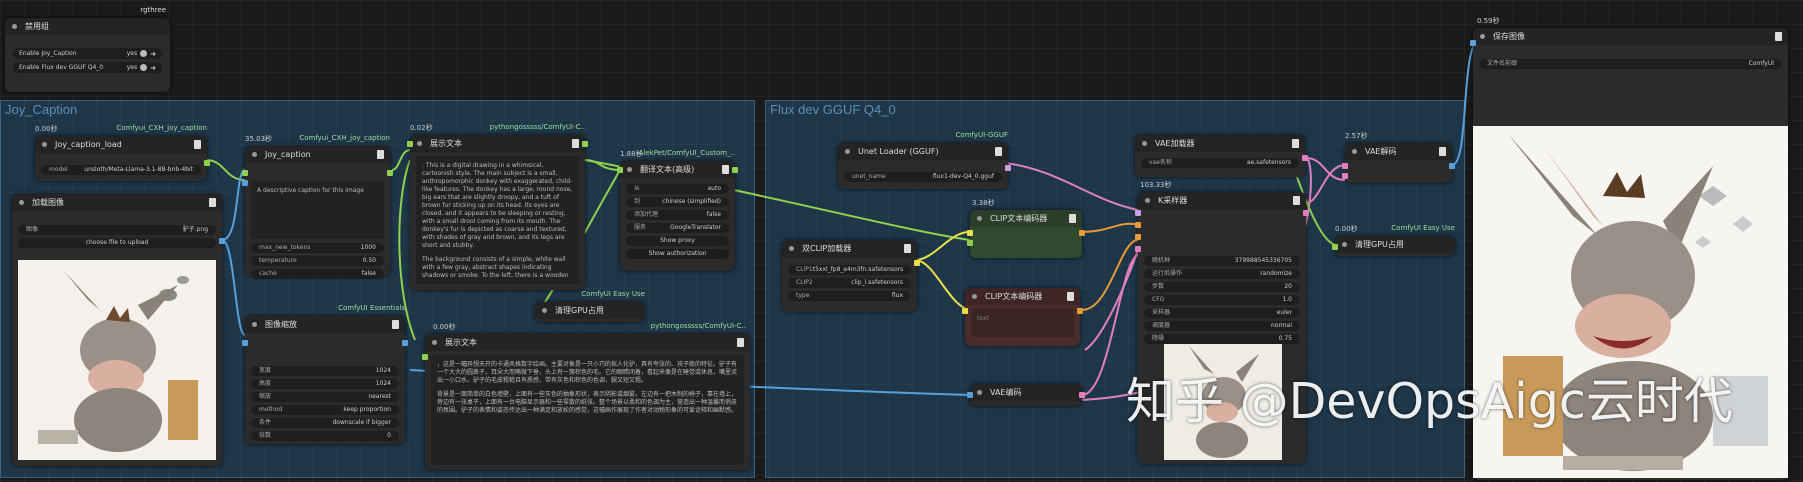  Describe the element at coordinates (317, 248) in the screenshot. I see `max-new-tokens-widget: max_new_tokens 1000` at that location.